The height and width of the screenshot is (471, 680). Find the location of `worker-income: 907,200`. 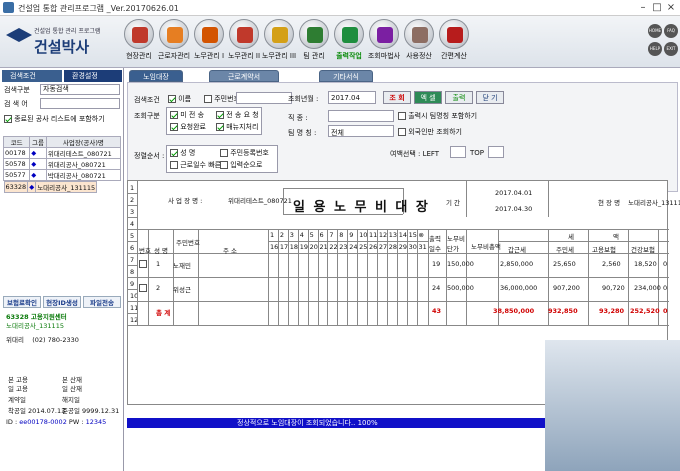

worker-income: 907,200 is located at coordinates (566, 288).